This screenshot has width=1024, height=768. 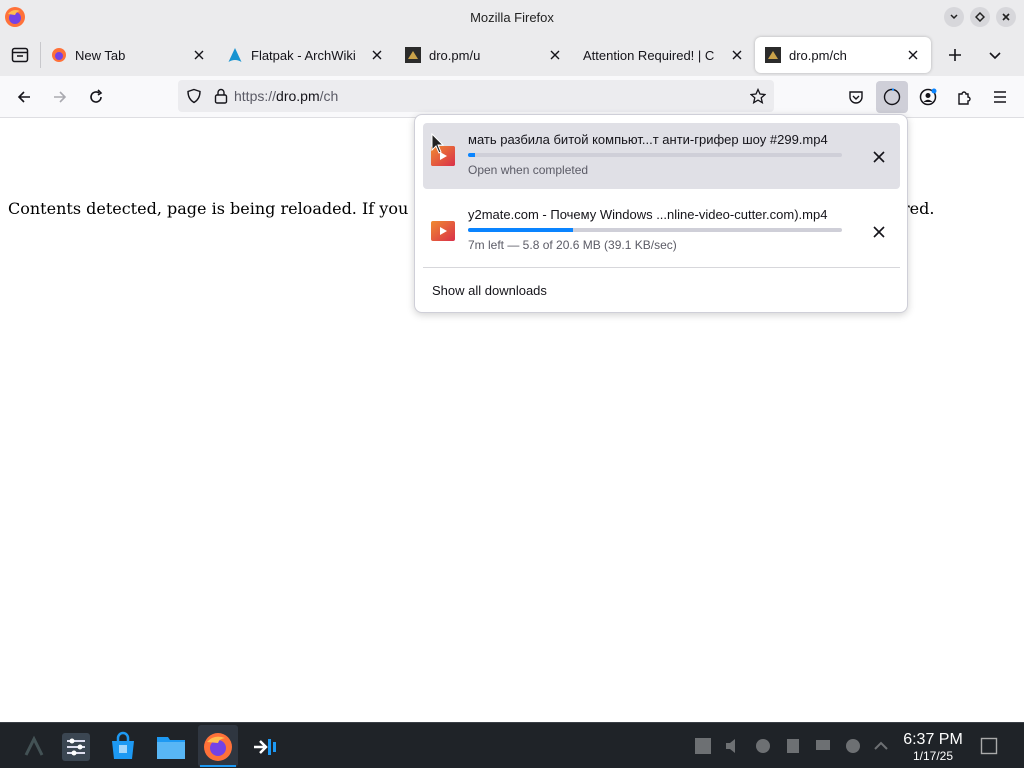 I want to click on list-all-tabs-button, so click(x=995, y=55).